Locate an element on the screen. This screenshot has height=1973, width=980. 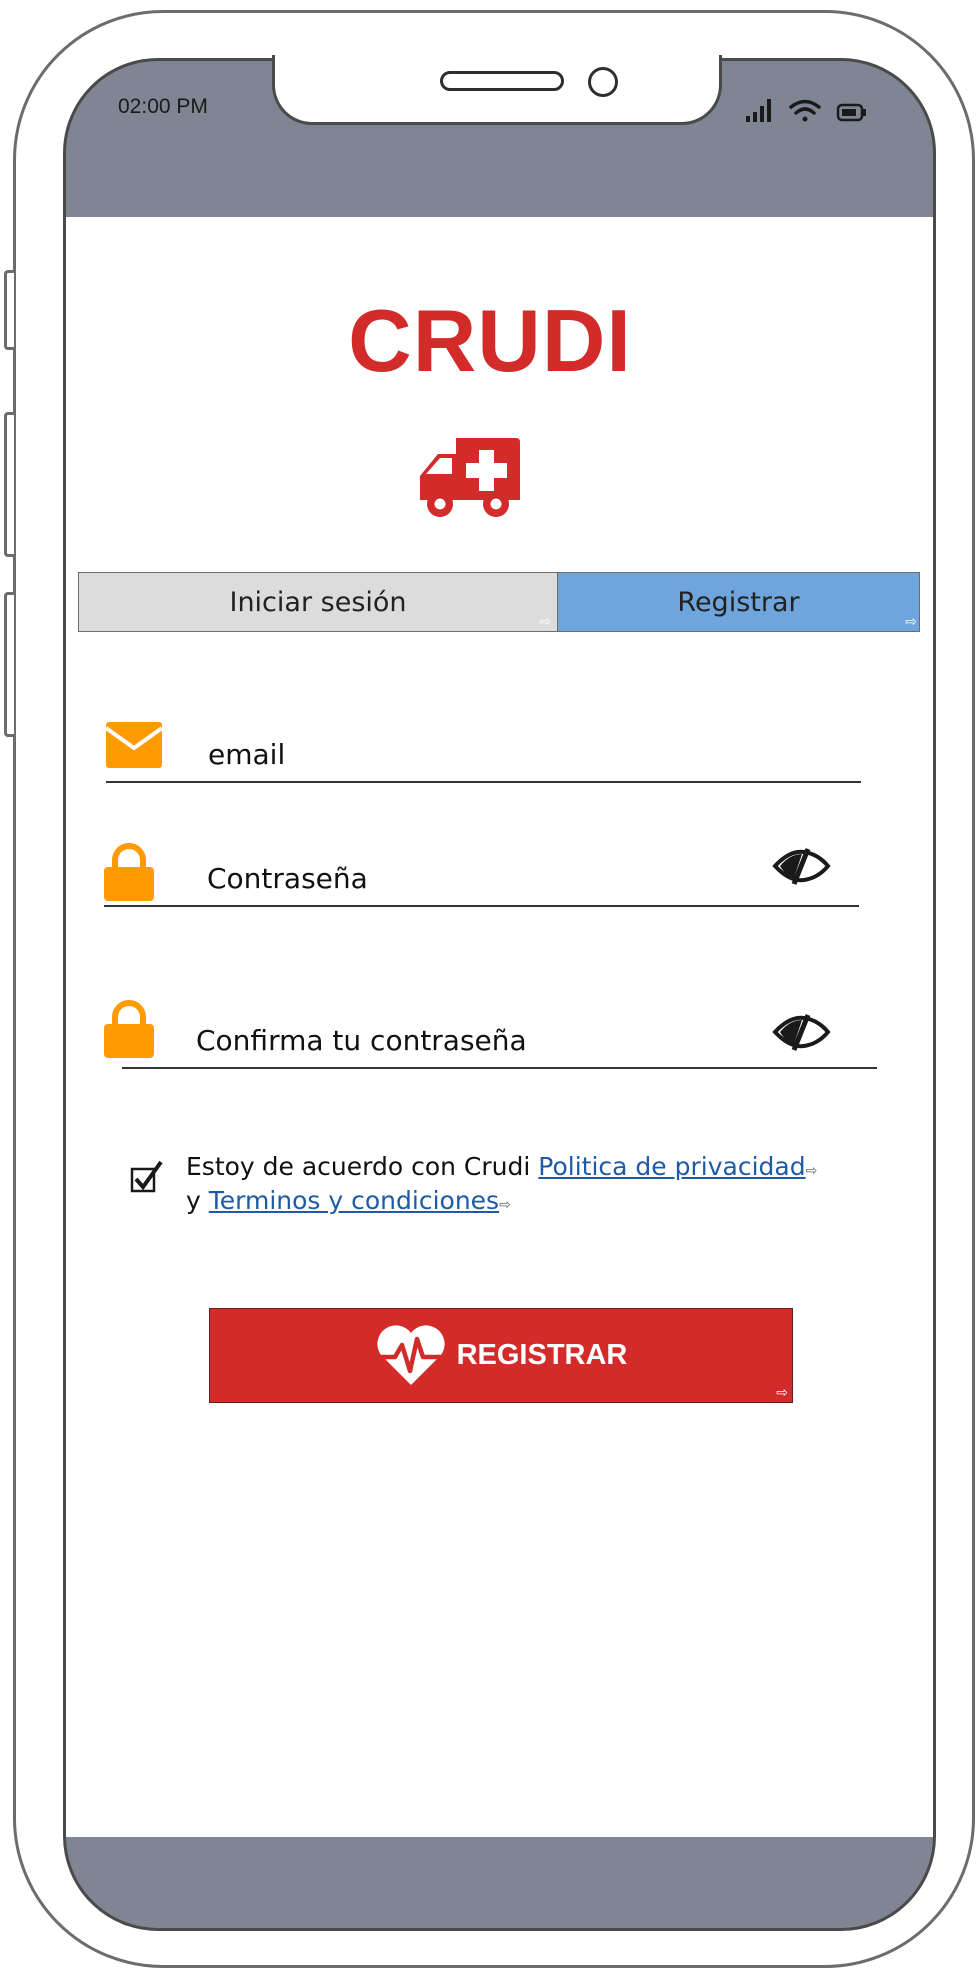
envelope-icon is located at coordinates (134, 747).